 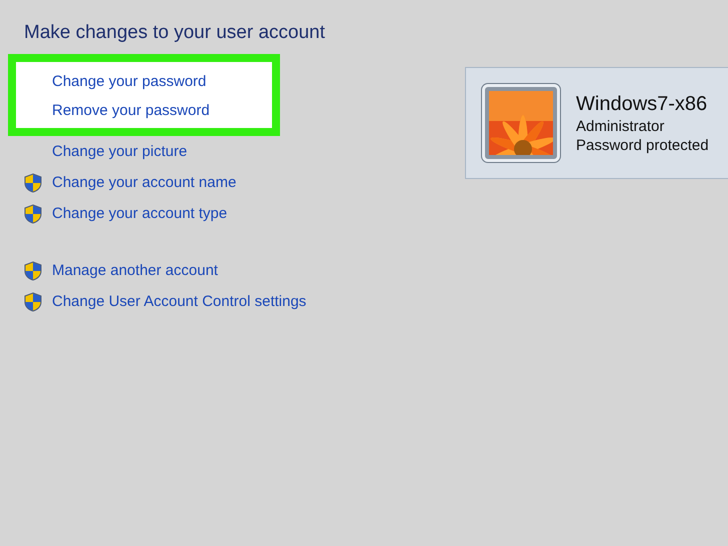 I want to click on account-status: Password protected, so click(x=642, y=145).